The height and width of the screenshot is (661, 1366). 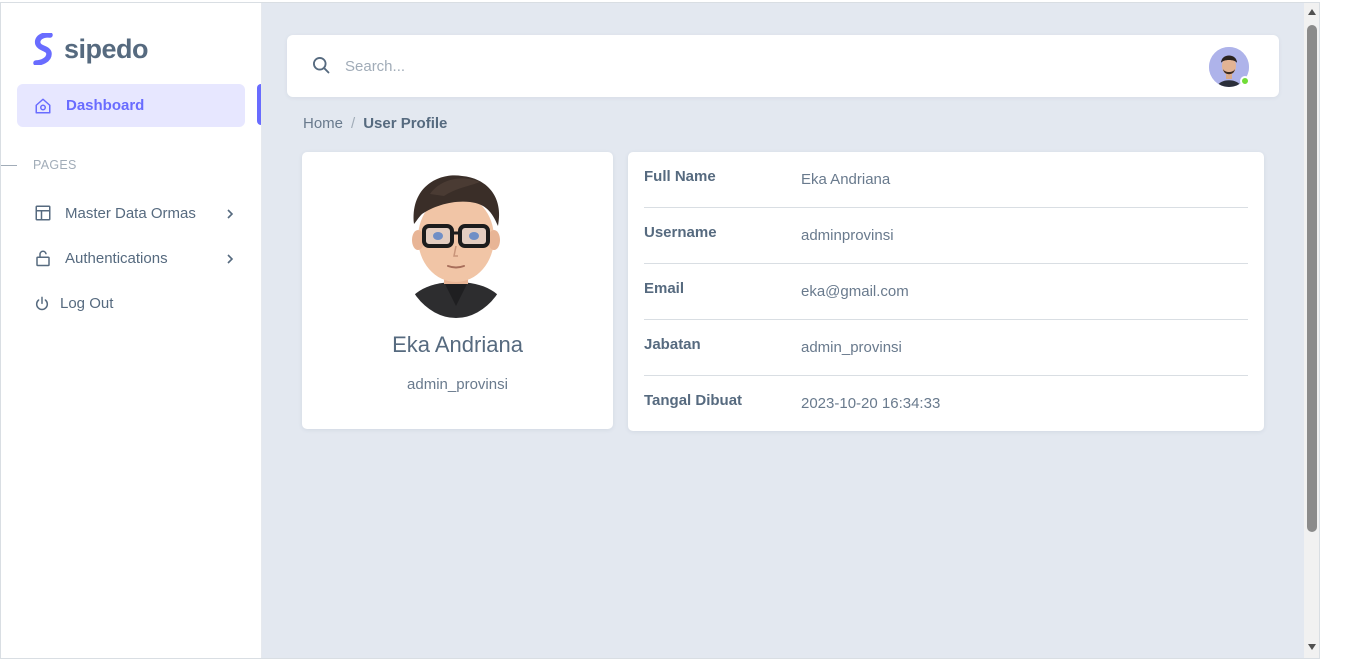 I want to click on active-indicator, so click(x=259, y=104).